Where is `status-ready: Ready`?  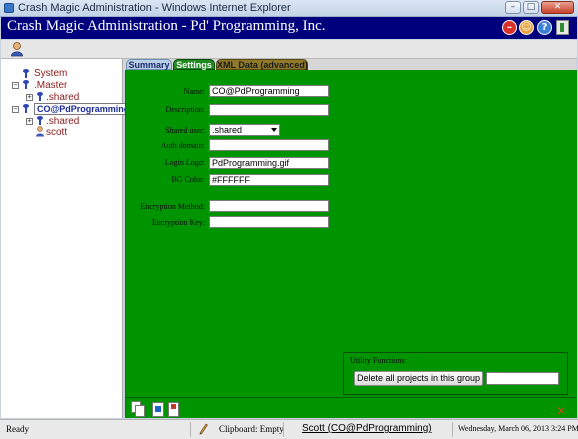
status-ready: Ready is located at coordinates (17, 429).